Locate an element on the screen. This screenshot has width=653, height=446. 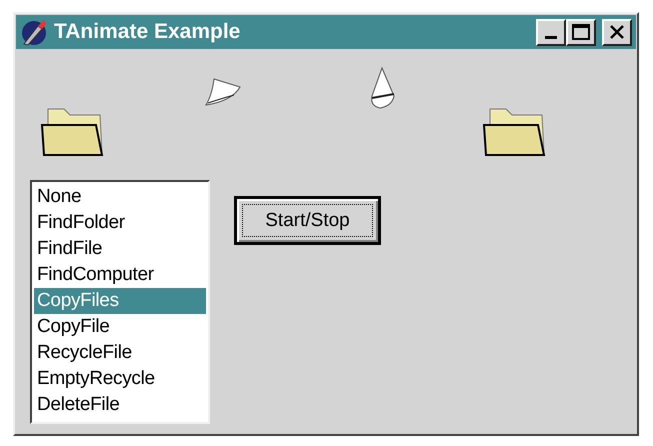
close-icon is located at coordinates (617, 32).